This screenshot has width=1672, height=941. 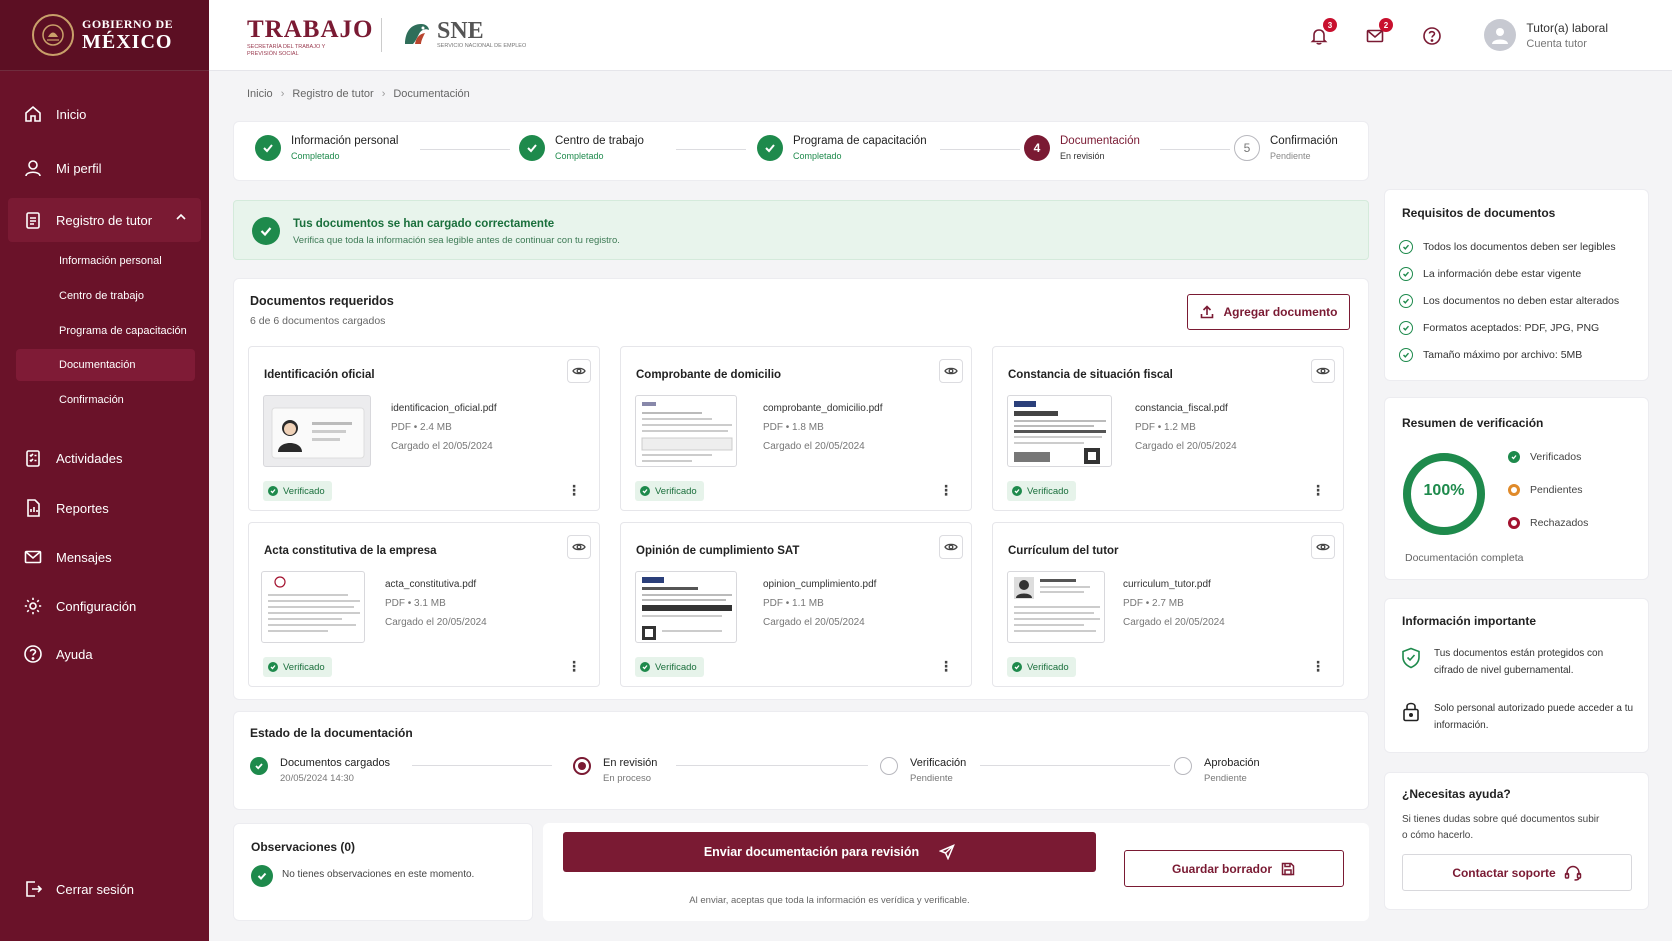 What do you see at coordinates (105, 296) in the screenshot?
I see `sidebar-sub-centro-trabajo: Centro de trabajo` at bounding box center [105, 296].